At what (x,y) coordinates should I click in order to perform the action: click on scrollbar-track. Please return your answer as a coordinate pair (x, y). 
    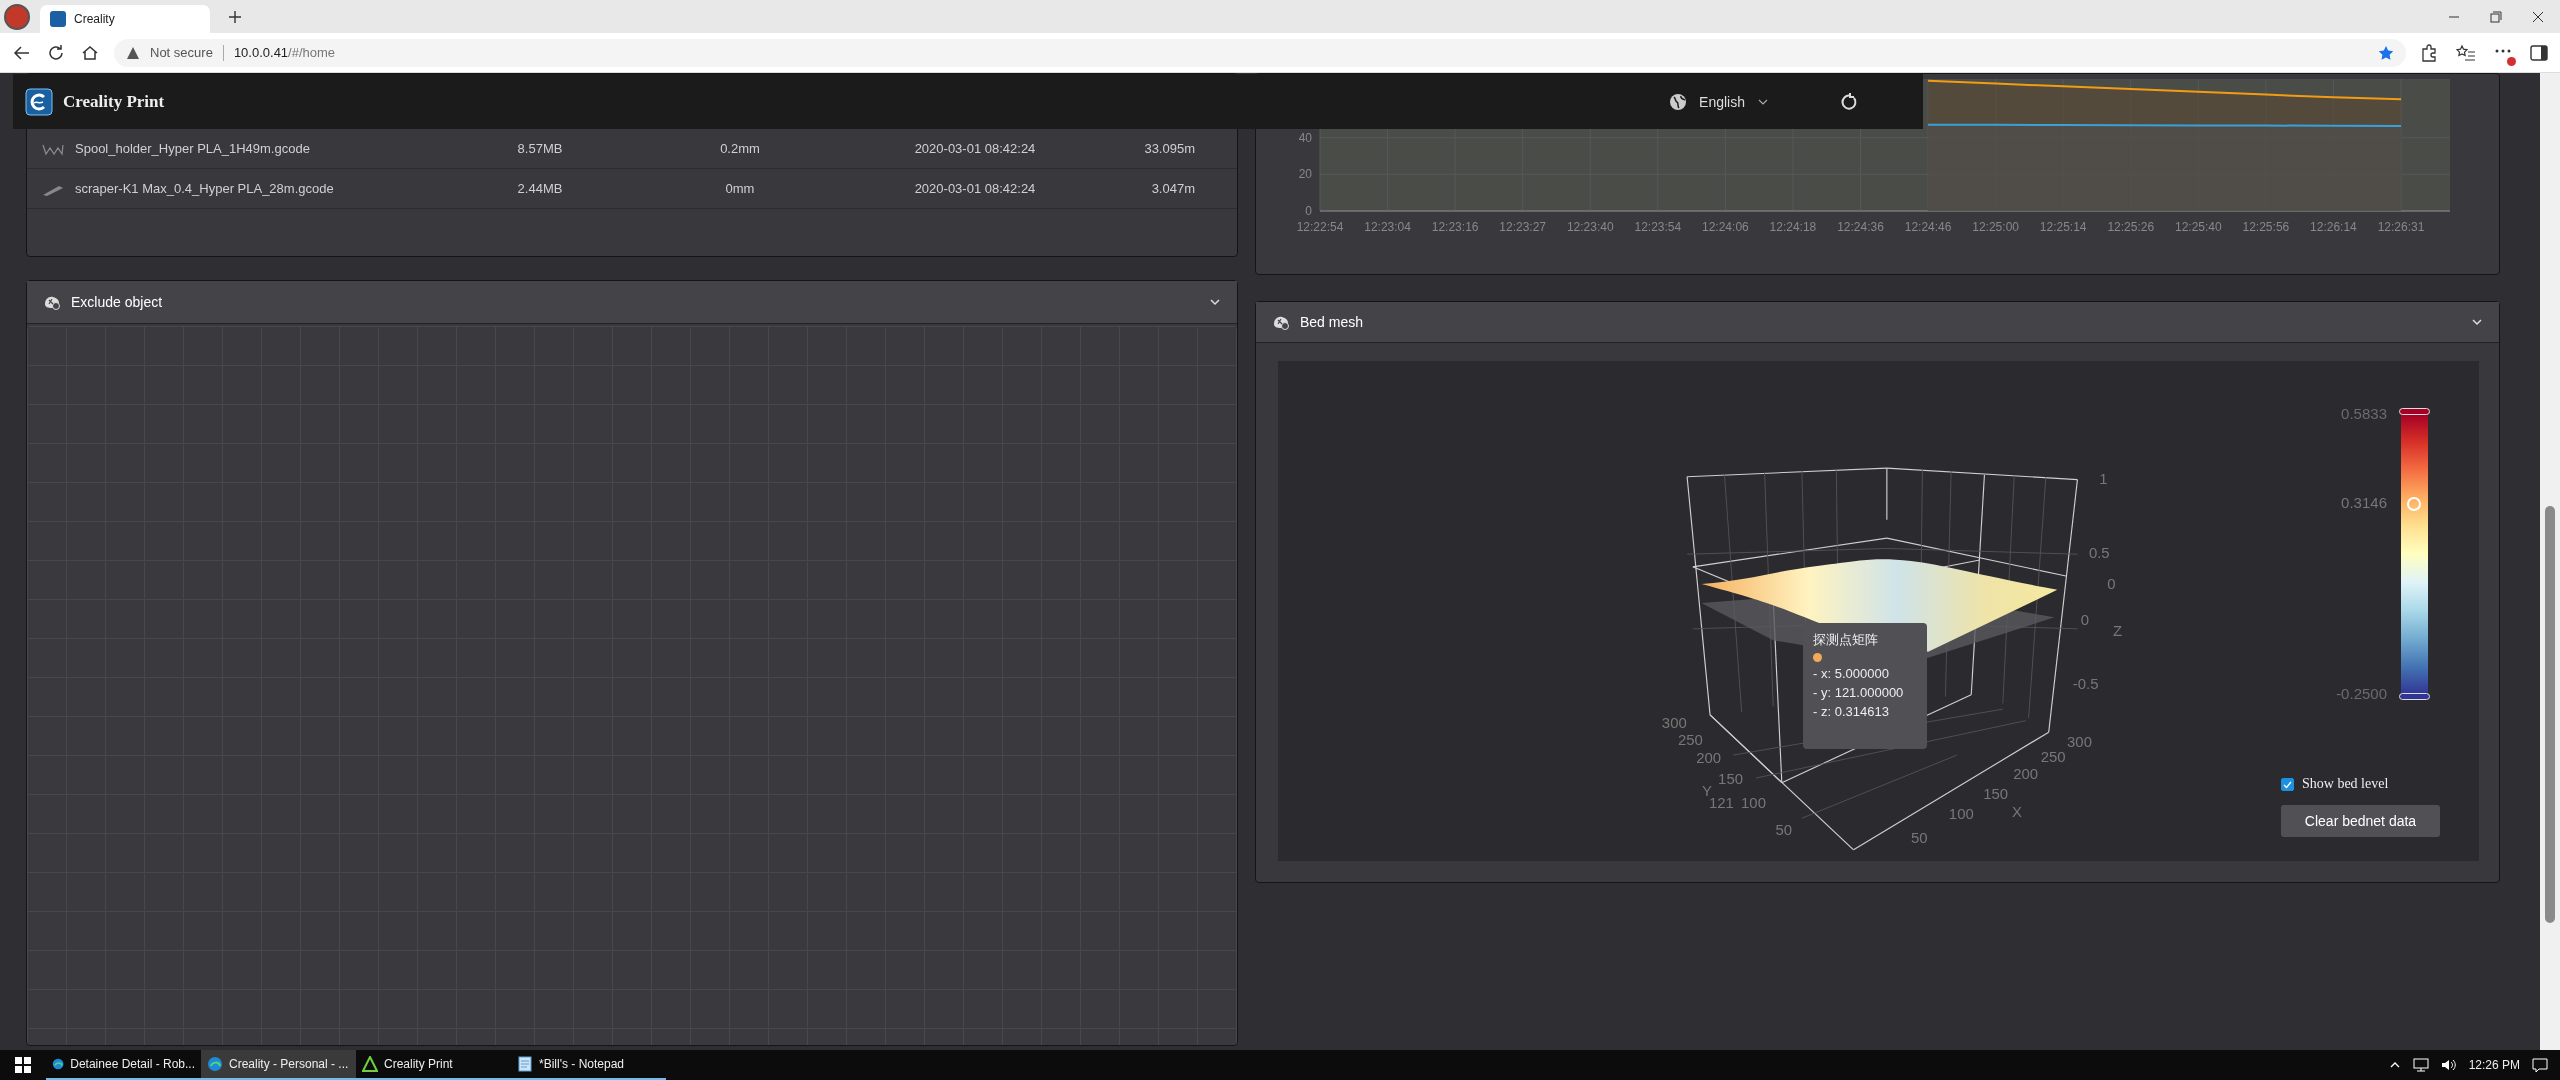
    Looking at the image, I should click on (2550, 561).